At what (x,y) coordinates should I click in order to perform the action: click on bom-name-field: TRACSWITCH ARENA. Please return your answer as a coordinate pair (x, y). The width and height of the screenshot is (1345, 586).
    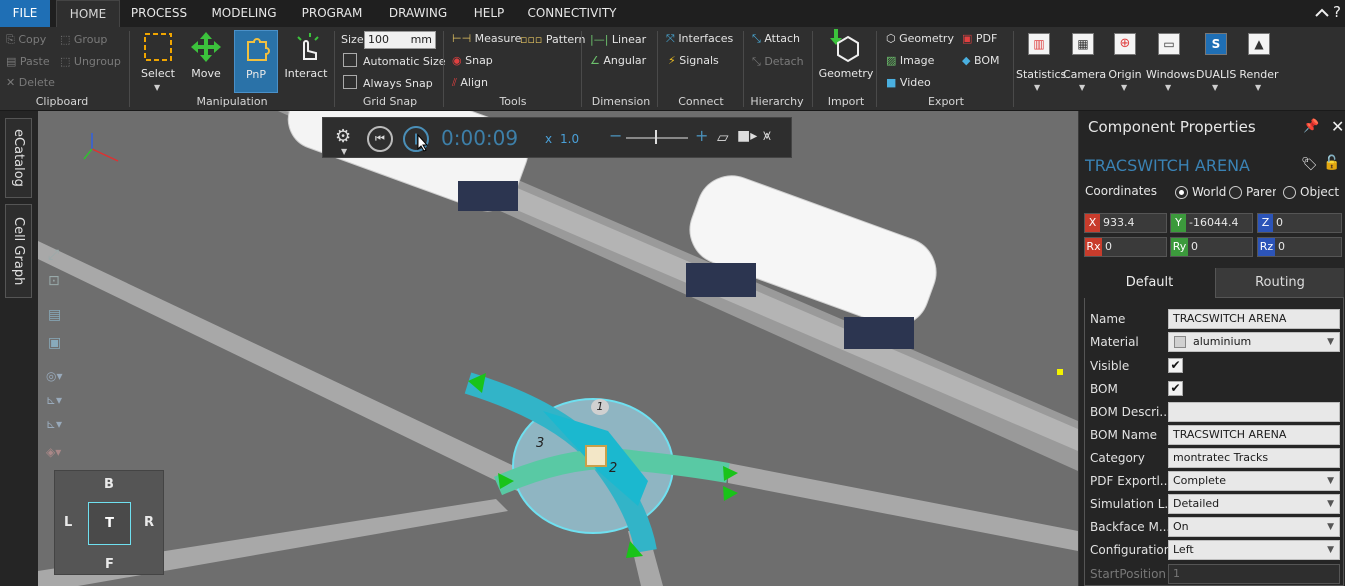
    Looking at the image, I should click on (1254, 435).